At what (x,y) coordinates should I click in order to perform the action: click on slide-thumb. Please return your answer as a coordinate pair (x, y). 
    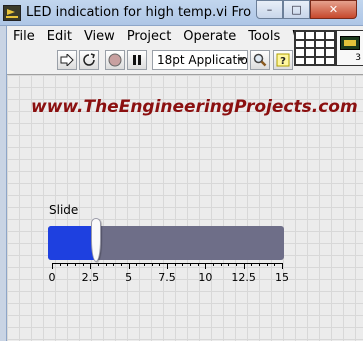
    Looking at the image, I should click on (96, 240).